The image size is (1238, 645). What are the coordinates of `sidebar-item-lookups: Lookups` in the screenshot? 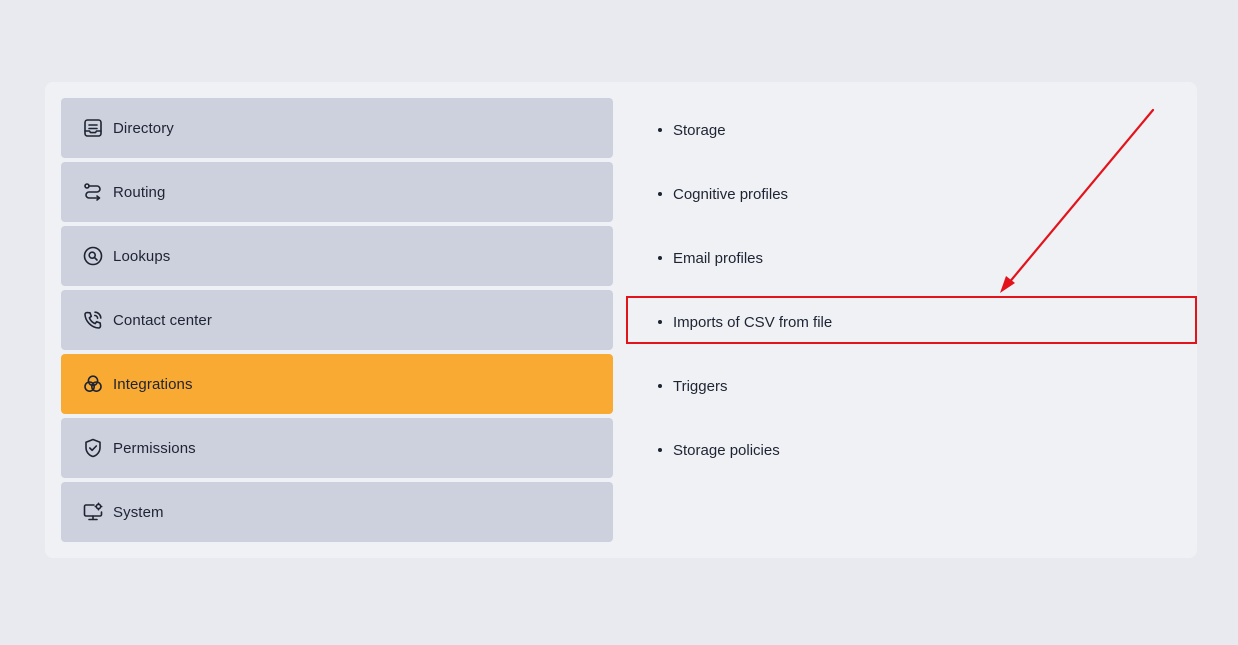 It's located at (337, 256).